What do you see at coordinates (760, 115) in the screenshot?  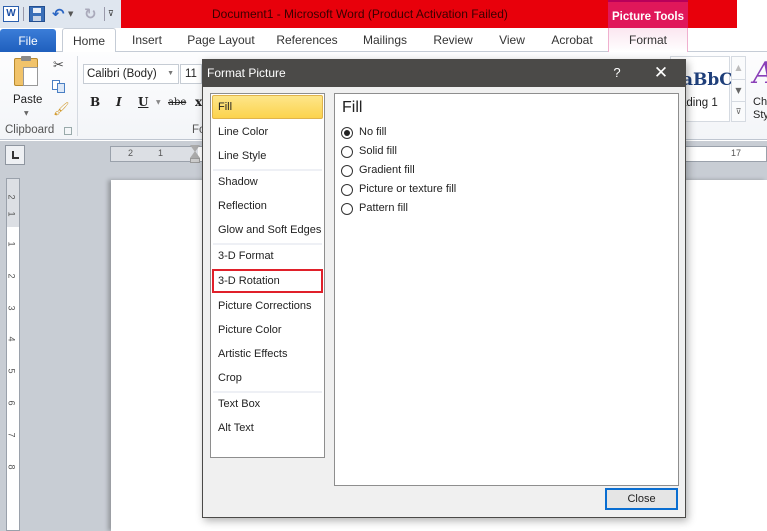 I see `change-styles-label-line2: Sty` at bounding box center [760, 115].